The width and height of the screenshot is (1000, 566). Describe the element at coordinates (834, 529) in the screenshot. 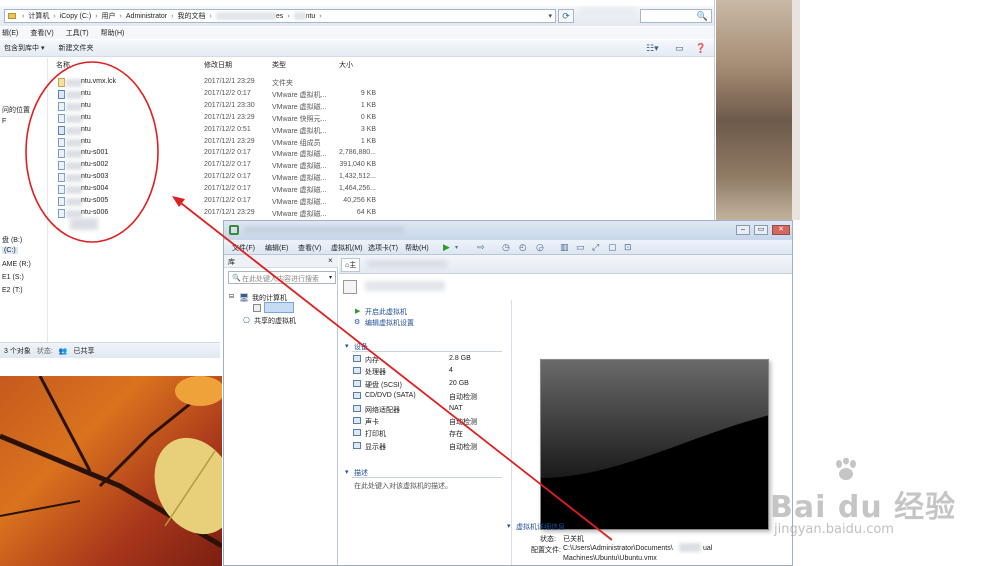

I see `watermark-url: jingyan.baidu.com` at that location.